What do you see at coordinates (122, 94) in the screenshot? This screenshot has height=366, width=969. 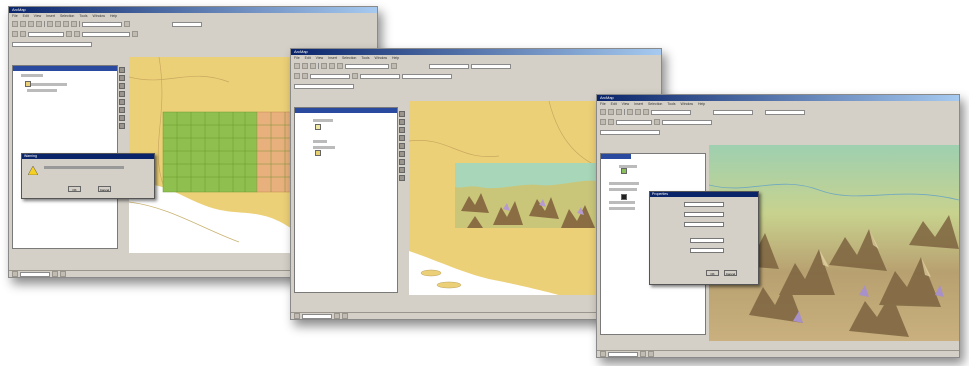 I see `rotate-tool-icon` at bounding box center [122, 94].